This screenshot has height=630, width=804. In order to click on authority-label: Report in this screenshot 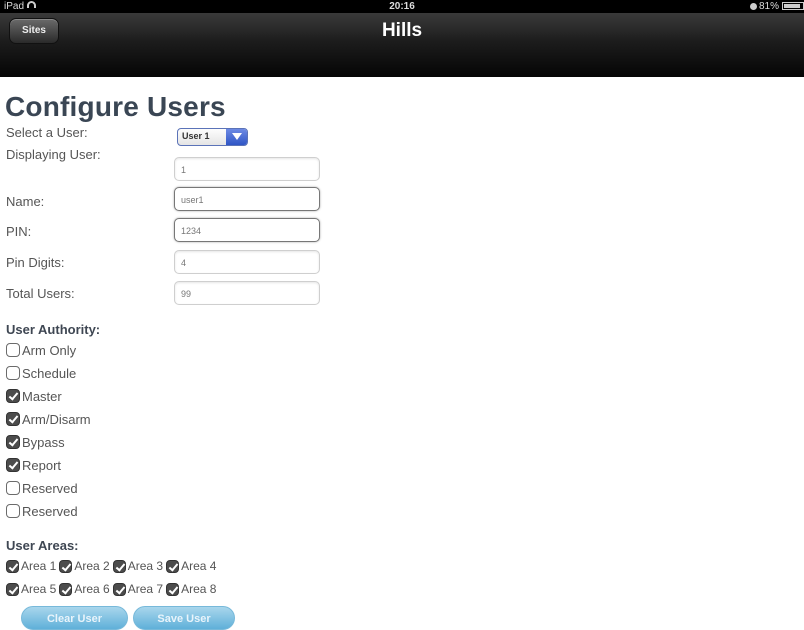, I will do `click(42, 465)`.